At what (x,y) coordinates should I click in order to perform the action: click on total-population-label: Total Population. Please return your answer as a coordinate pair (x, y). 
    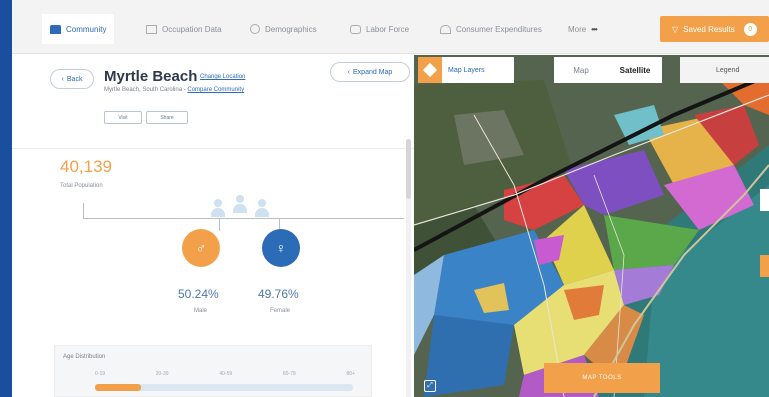
    Looking at the image, I should click on (81, 186).